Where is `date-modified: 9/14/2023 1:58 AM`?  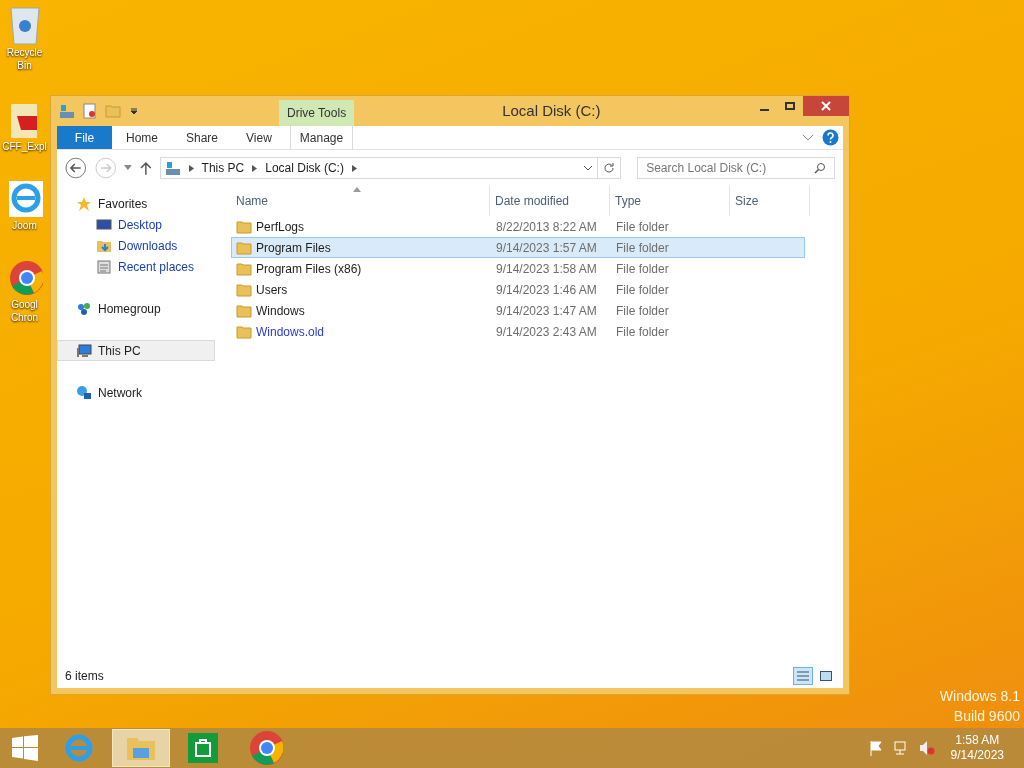
date-modified: 9/14/2023 1:58 AM is located at coordinates (546, 269).